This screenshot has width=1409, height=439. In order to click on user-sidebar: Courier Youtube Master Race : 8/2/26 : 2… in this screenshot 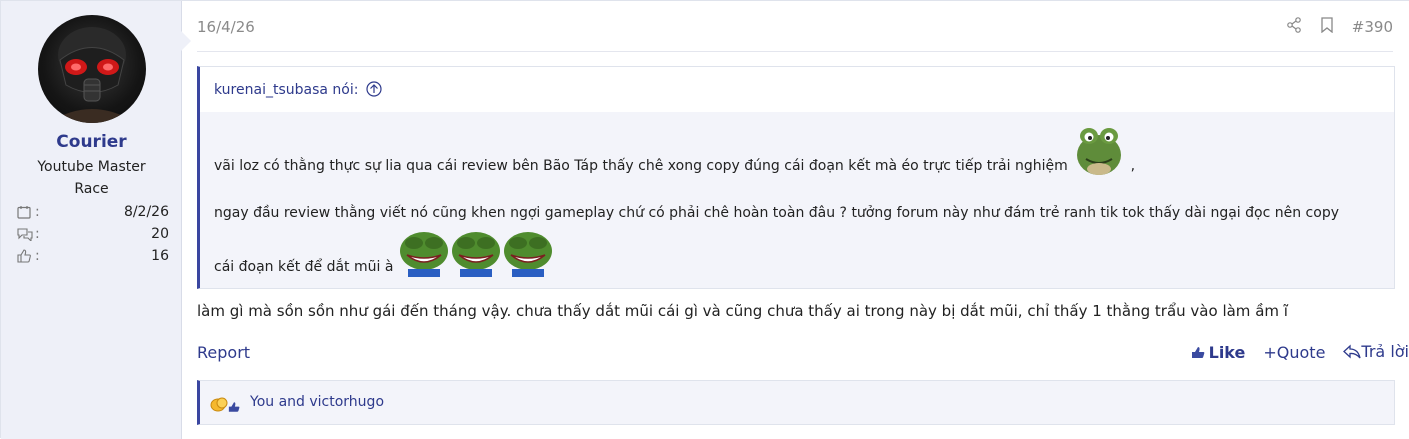, I will do `click(91, 220)`.